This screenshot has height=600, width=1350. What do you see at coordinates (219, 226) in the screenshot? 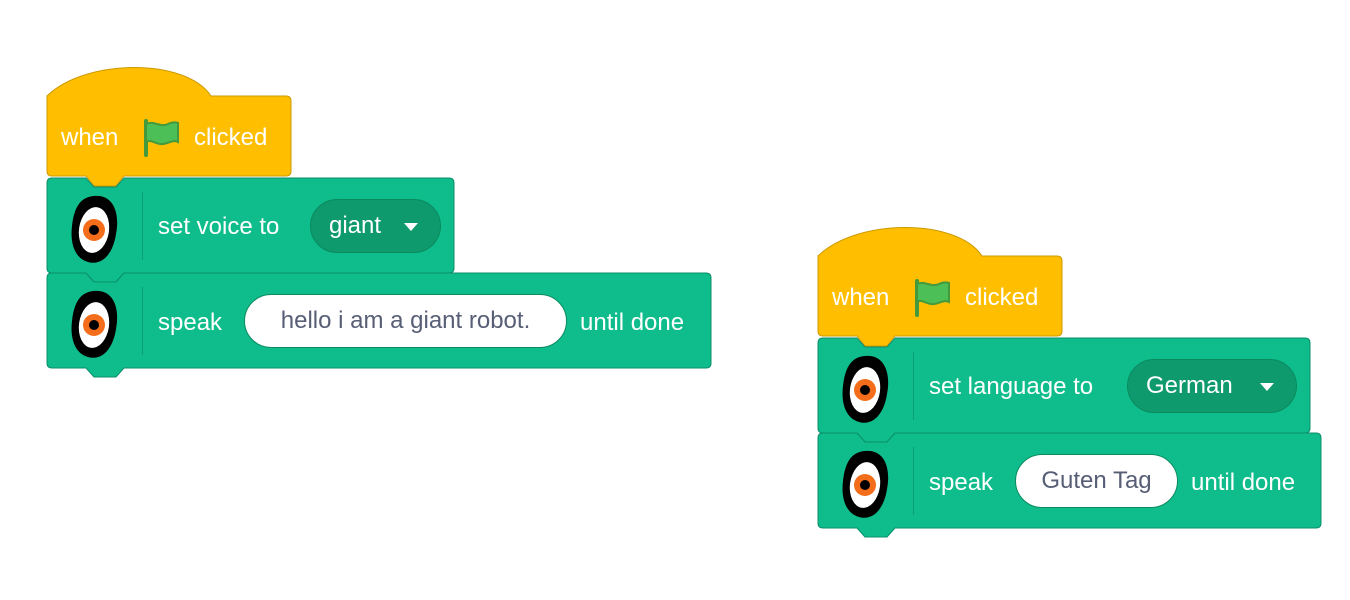
I see `set-voice-label: set voice to` at bounding box center [219, 226].